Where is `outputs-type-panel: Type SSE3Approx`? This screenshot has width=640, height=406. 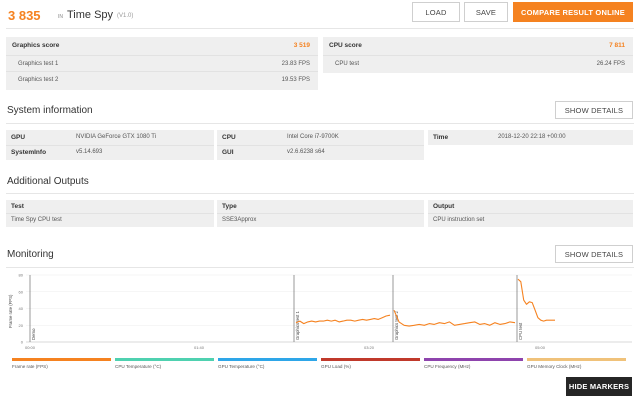 outputs-type-panel: Type SSE3Approx is located at coordinates (320, 213).